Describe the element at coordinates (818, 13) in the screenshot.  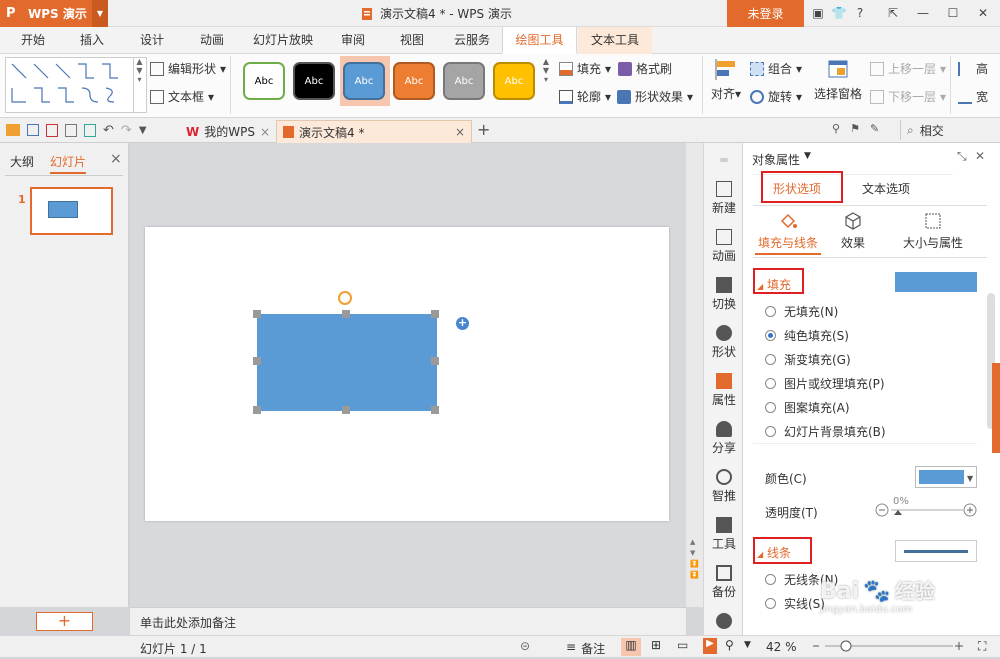
I see `skin-icon: ▣` at that location.